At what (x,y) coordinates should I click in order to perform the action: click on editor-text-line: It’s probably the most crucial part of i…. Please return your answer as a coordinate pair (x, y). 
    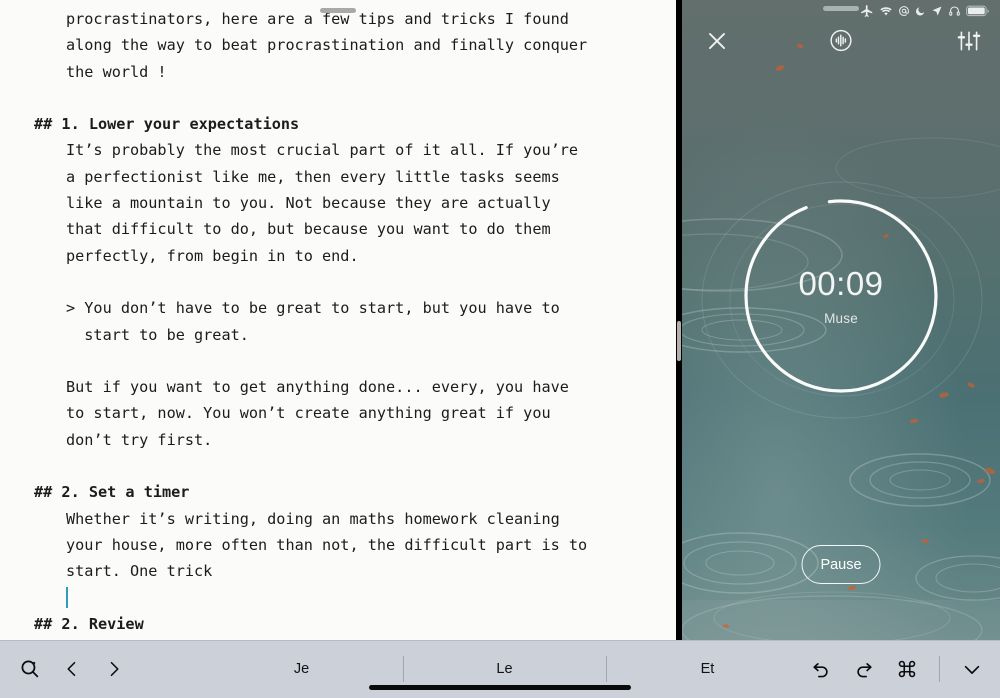
    Looking at the image, I should click on (322, 150).